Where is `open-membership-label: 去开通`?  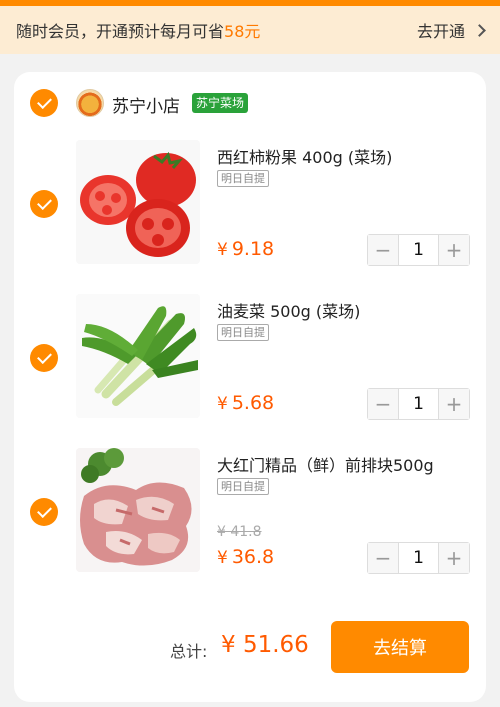
open-membership-label: 去开通 is located at coordinates (440, 31).